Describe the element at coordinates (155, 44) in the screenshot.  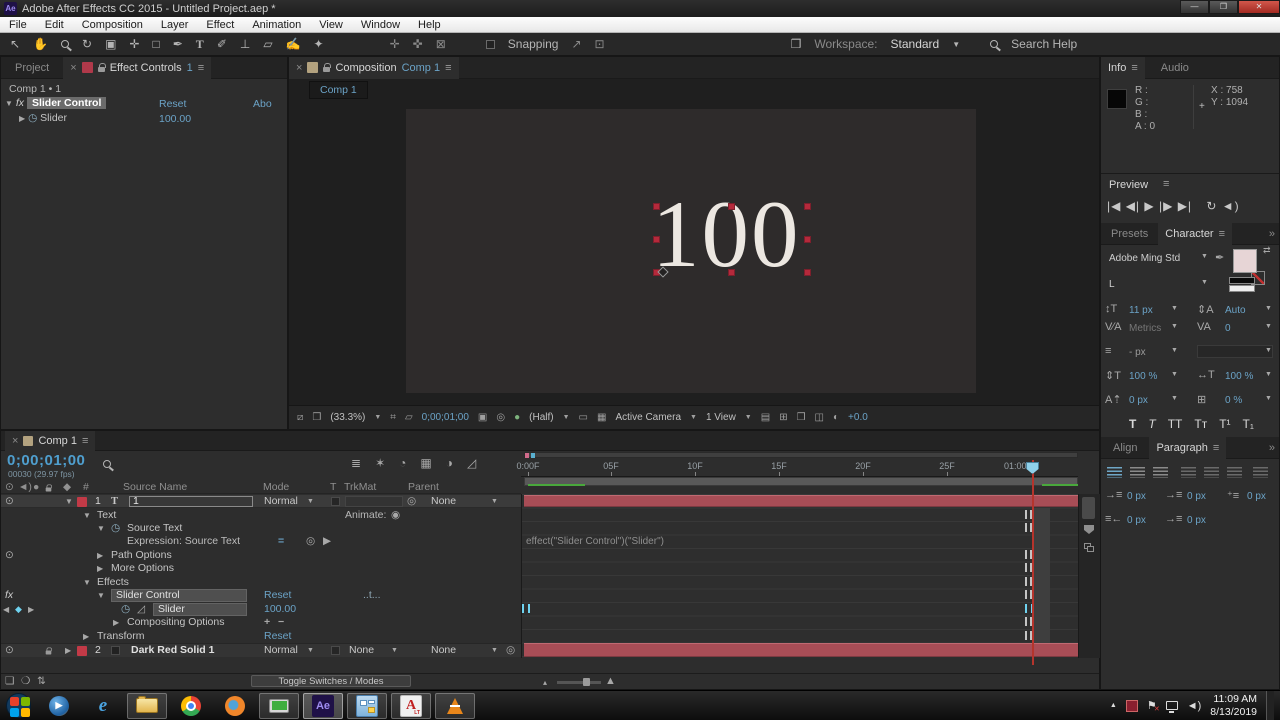
I see `shape-tool-icon: □` at that location.